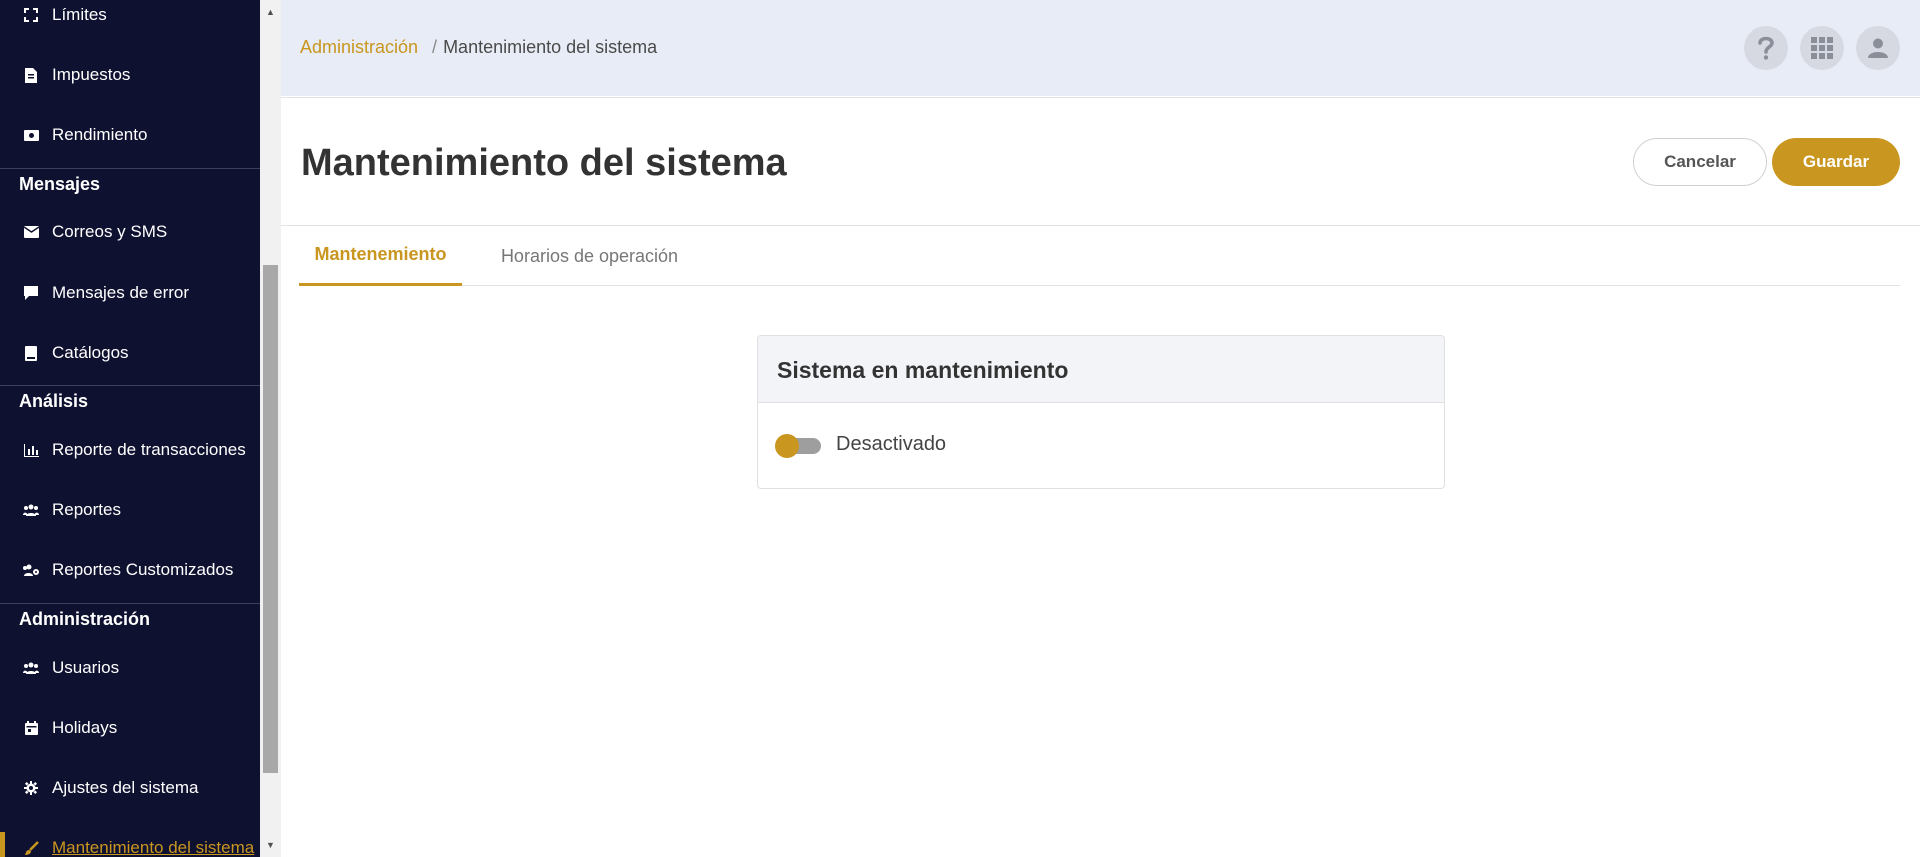 The height and width of the screenshot is (857, 1920). I want to click on maintenance-toggle, so click(798, 446).